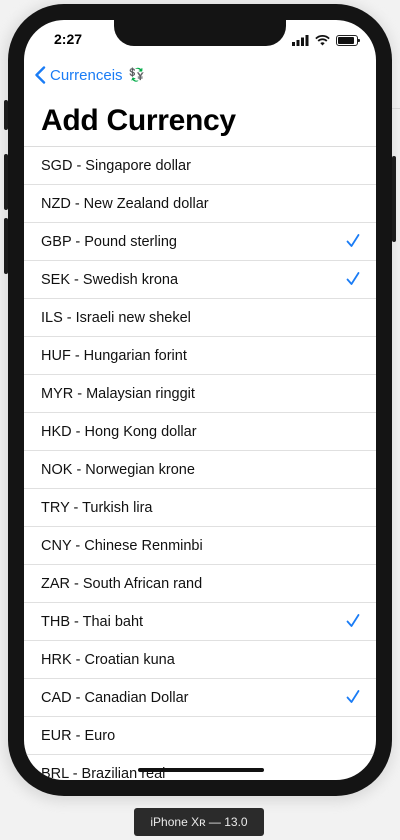 The image size is (400, 840). Describe the element at coordinates (115, 697) in the screenshot. I see `currency-label: CAD - Canadian Dollar` at that location.